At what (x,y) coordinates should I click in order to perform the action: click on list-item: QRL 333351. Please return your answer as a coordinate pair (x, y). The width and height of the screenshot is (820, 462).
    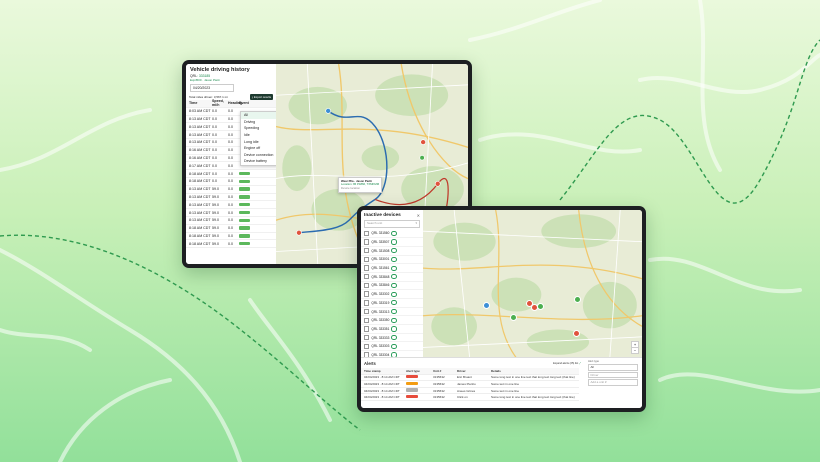
    Looking at the image, I should click on (392, 329).